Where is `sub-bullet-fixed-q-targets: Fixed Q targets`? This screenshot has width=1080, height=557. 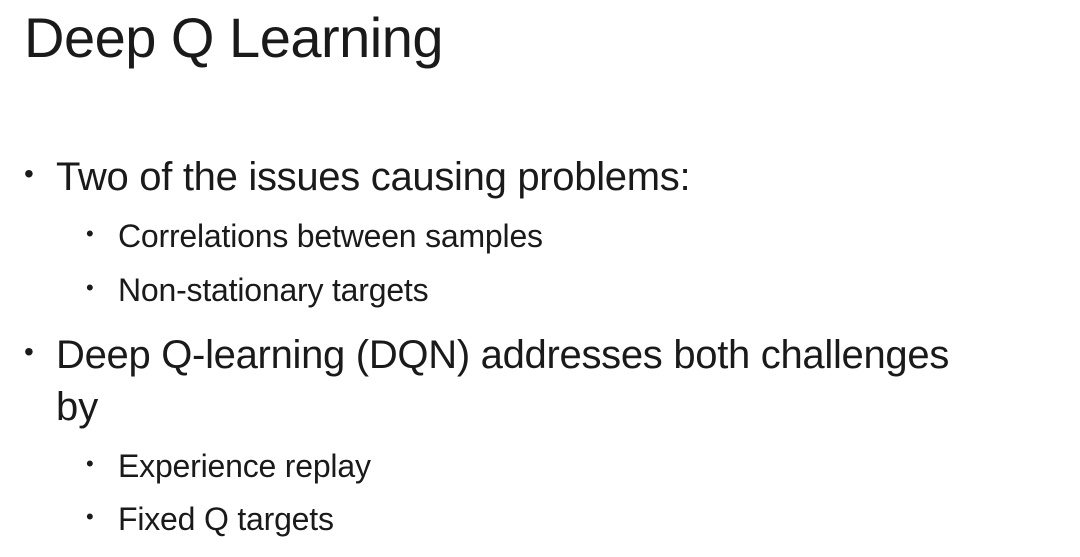 sub-bullet-fixed-q-targets: Fixed Q targets is located at coordinates (226, 519).